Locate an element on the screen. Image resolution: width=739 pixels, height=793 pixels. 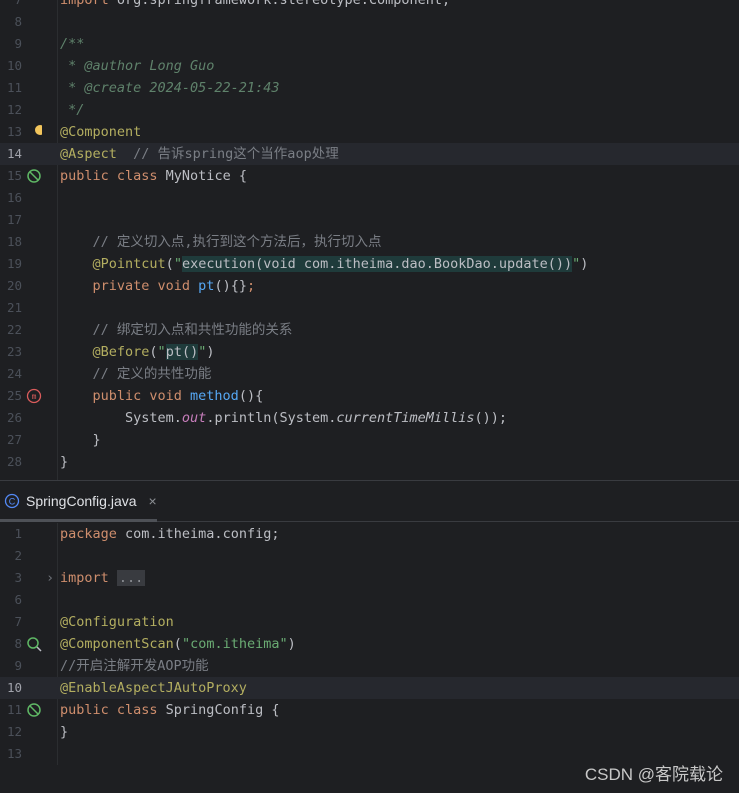
code-token: } is located at coordinates (64, 732).